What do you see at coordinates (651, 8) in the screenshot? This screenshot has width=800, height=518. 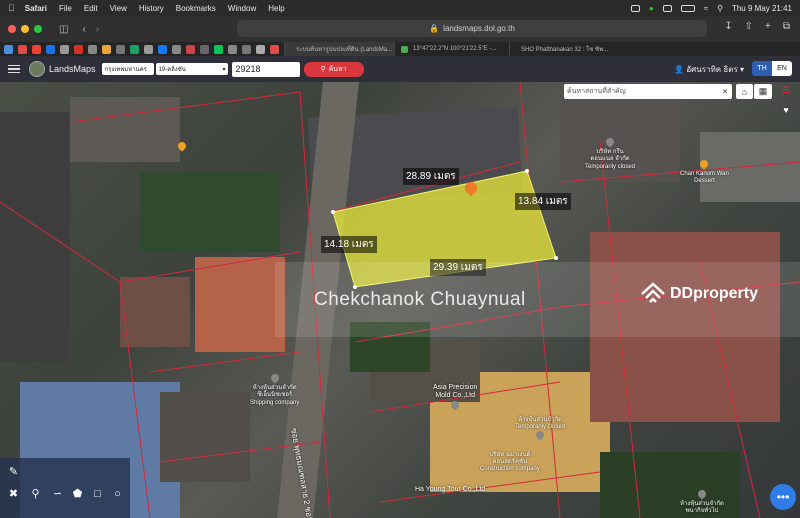 I see `line-icon: ●` at bounding box center [651, 8].